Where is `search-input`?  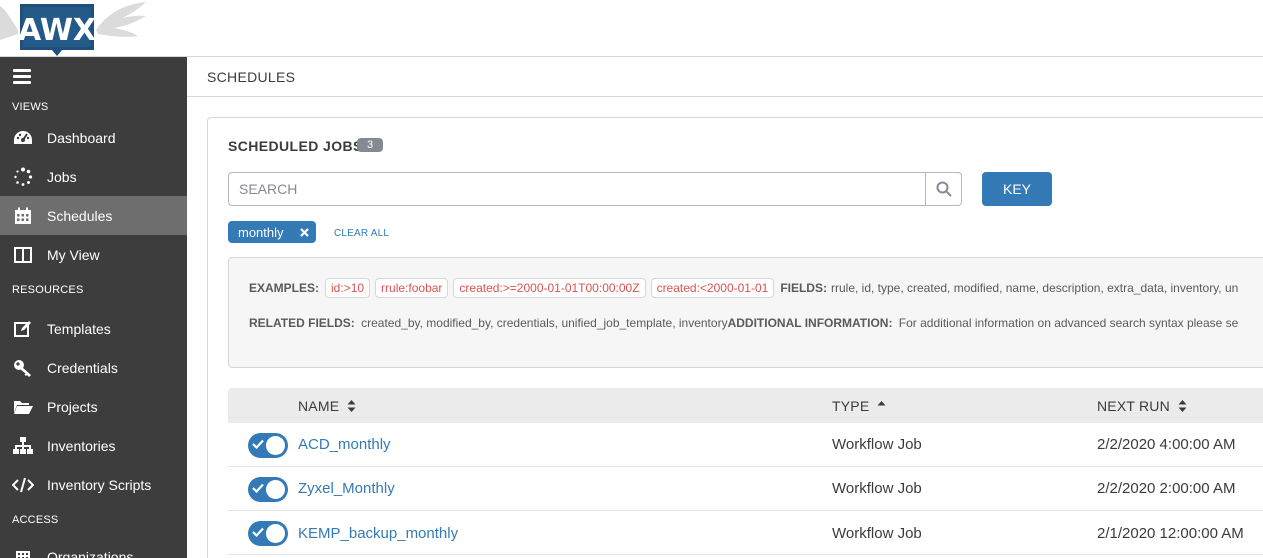 search-input is located at coordinates (577, 189).